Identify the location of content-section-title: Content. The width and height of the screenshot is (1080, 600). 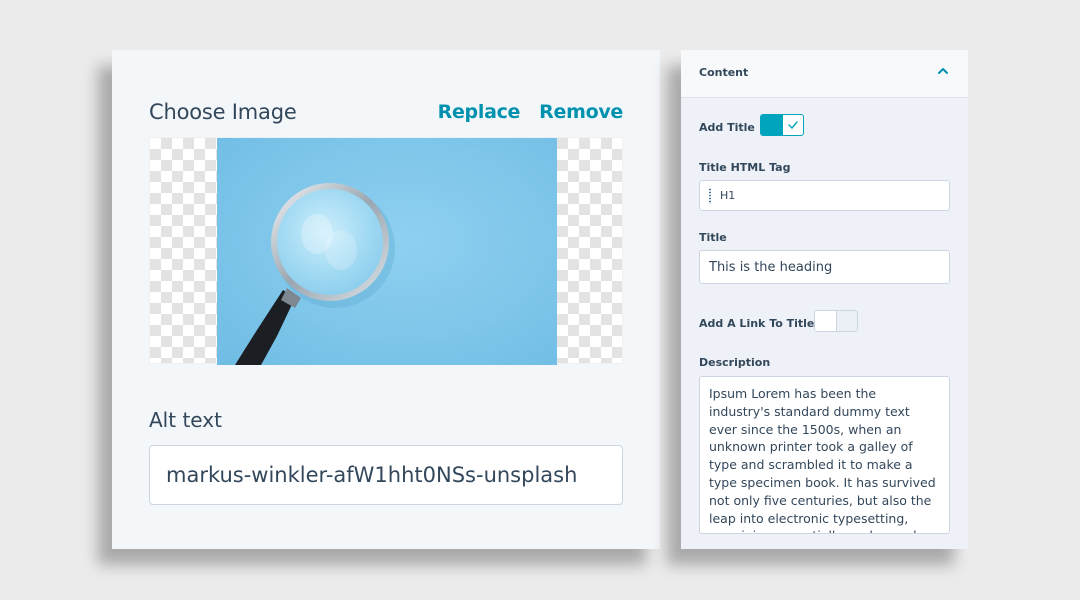
(724, 72).